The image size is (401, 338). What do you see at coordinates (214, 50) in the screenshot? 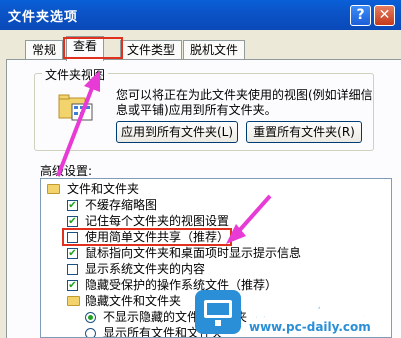
I see `tab-offline-files: 脱机文件` at bounding box center [214, 50].